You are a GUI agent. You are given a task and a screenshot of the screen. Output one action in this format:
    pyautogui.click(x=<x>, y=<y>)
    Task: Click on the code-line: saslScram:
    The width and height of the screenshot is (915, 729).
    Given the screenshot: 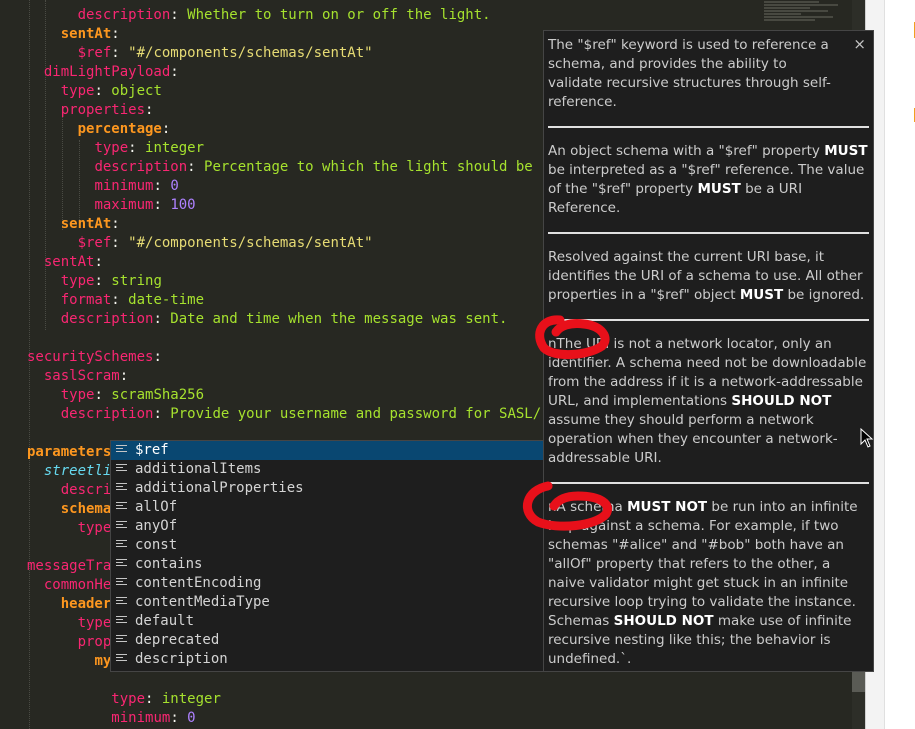 What is the action you would take?
    pyautogui.click(x=77, y=376)
    